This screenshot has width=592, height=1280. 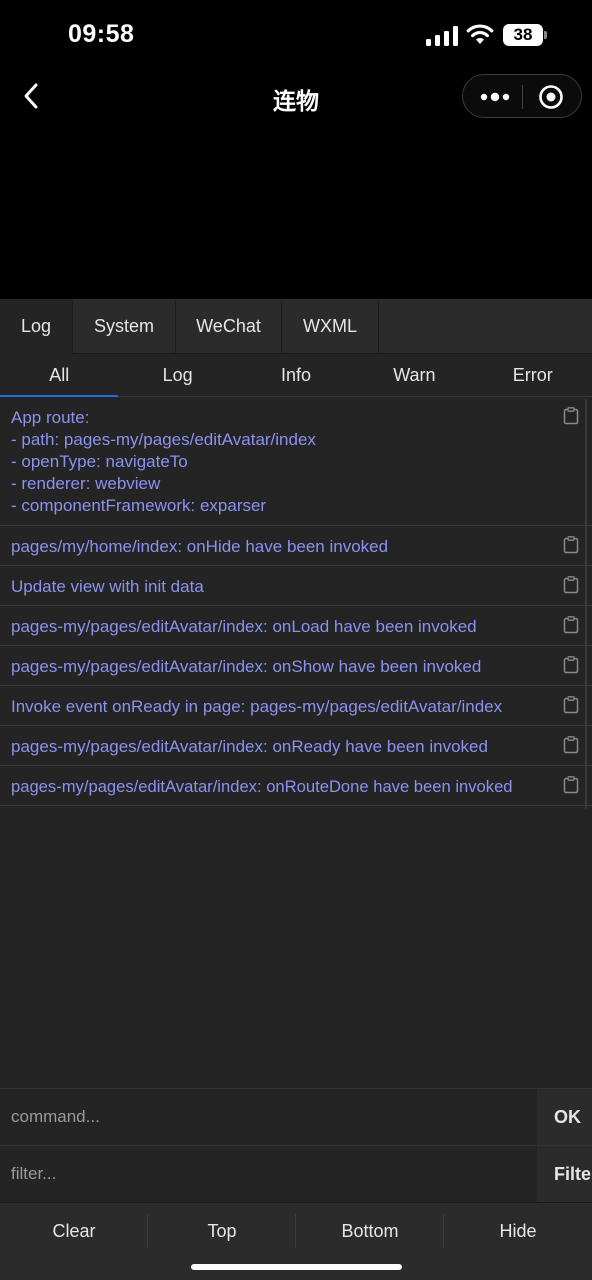 What do you see at coordinates (36, 326) in the screenshot?
I see `tab-log: Log` at bounding box center [36, 326].